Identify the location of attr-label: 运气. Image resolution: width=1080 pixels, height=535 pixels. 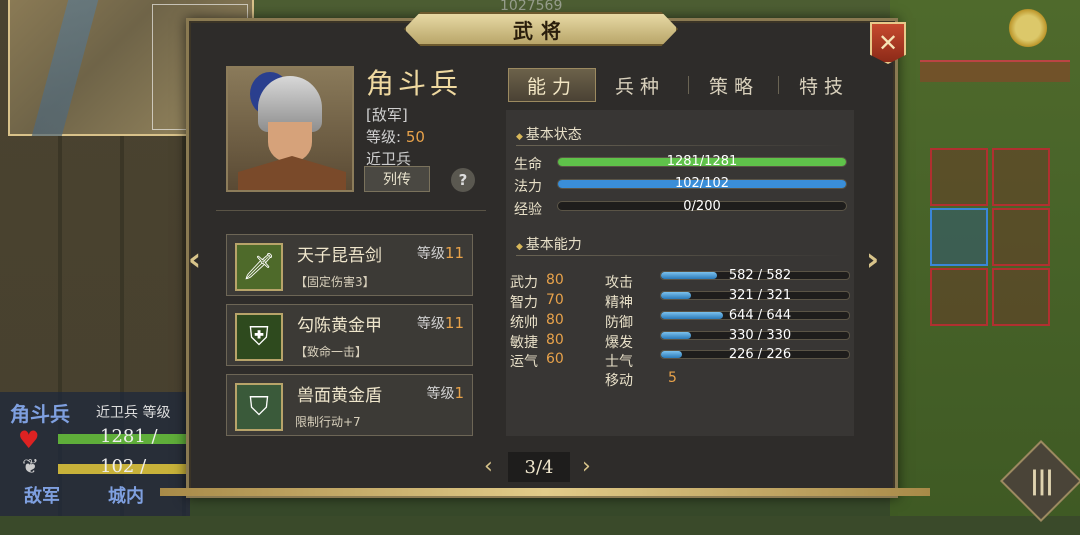
(524, 362).